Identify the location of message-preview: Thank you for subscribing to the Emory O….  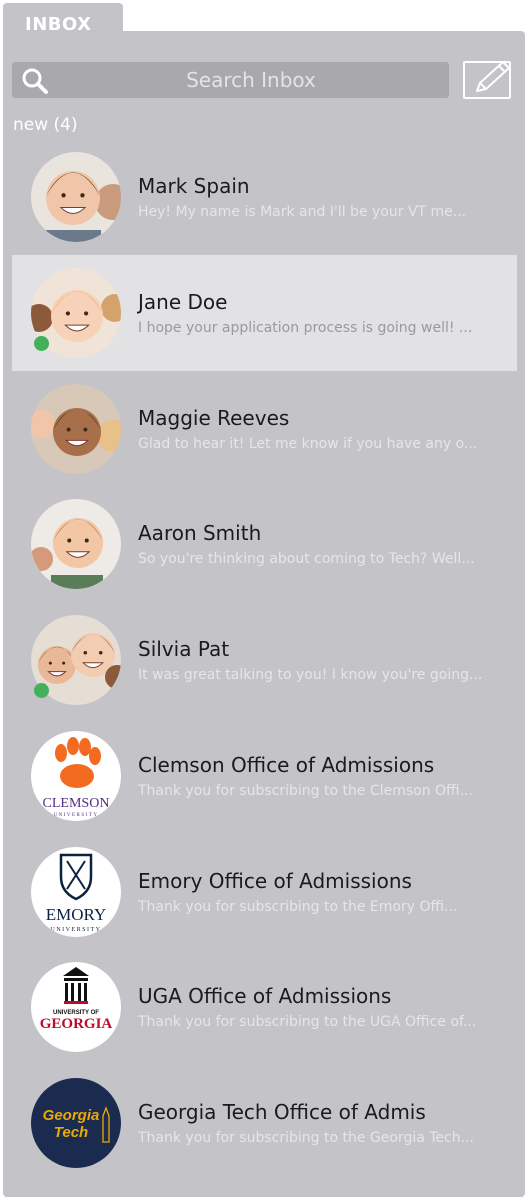
(298, 906).